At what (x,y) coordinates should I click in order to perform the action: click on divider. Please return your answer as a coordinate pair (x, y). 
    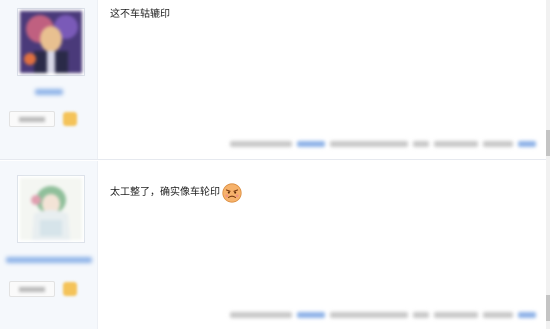
    Looking at the image, I should click on (275, 159).